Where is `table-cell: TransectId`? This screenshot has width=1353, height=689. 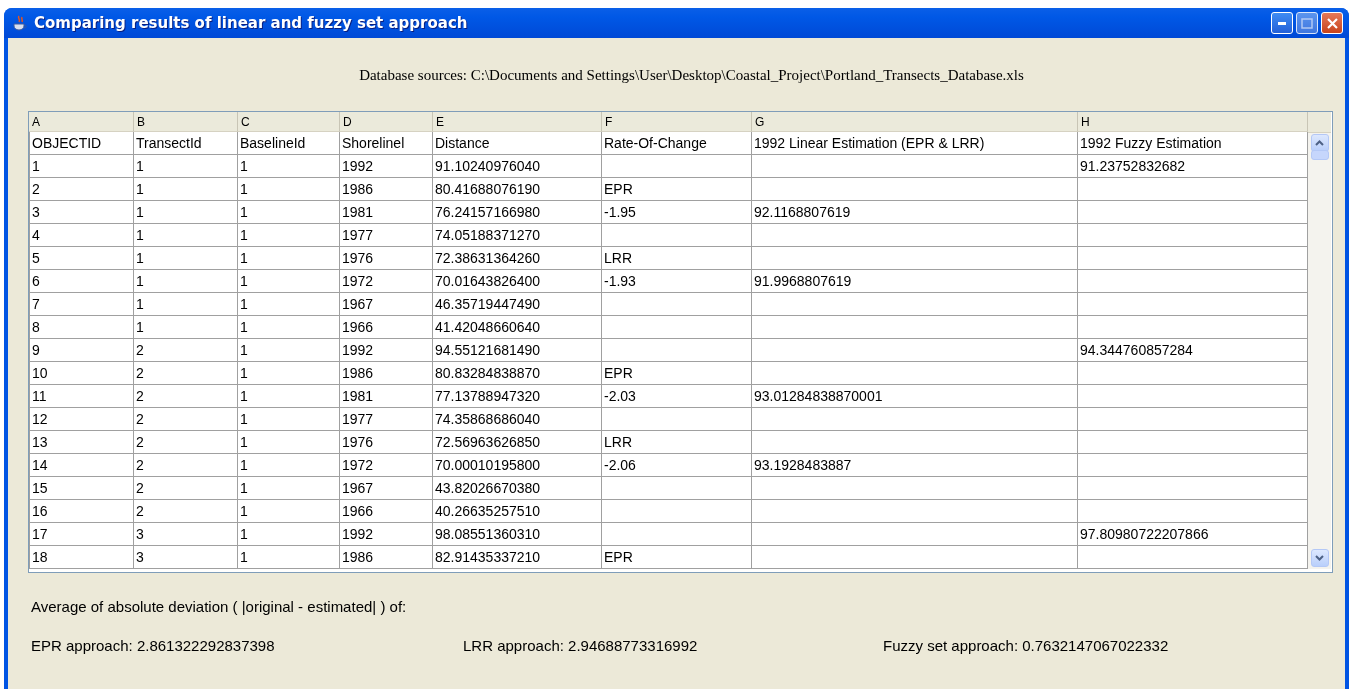
table-cell: TransectId is located at coordinates (186, 143).